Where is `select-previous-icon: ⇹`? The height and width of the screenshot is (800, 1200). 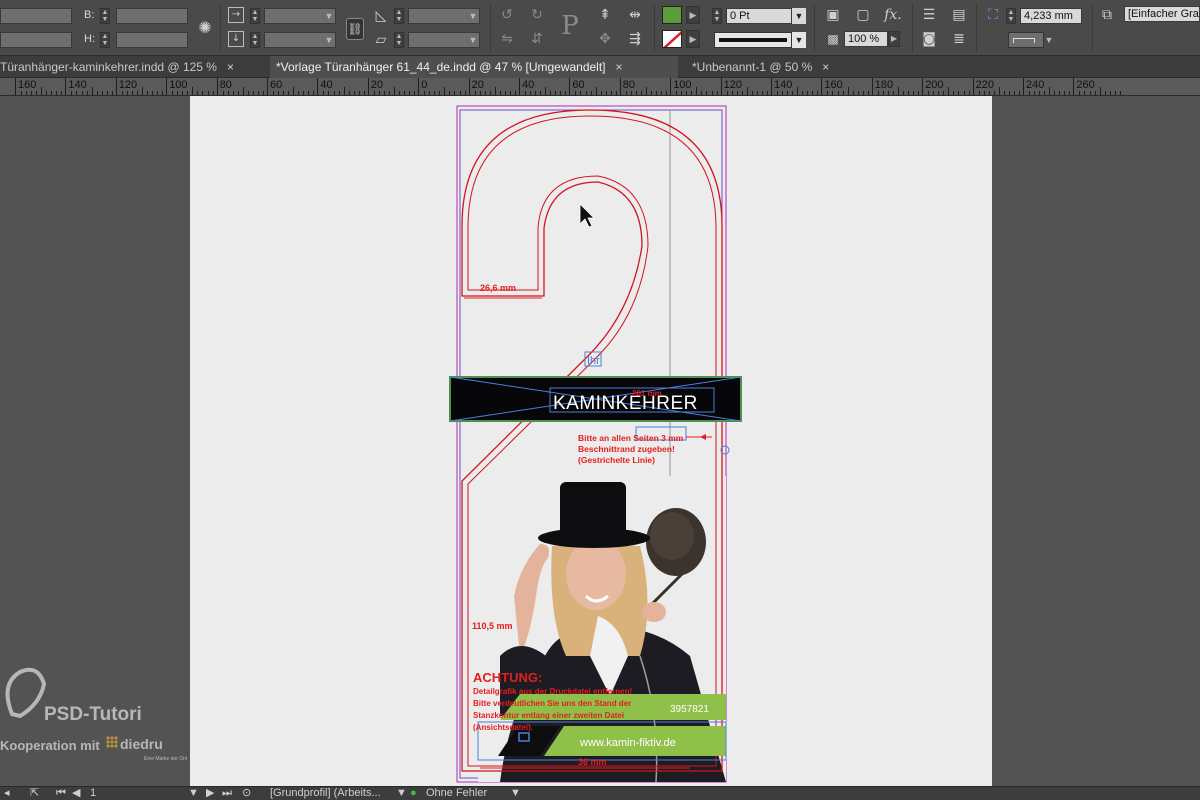 select-previous-icon: ⇹ is located at coordinates (635, 15).